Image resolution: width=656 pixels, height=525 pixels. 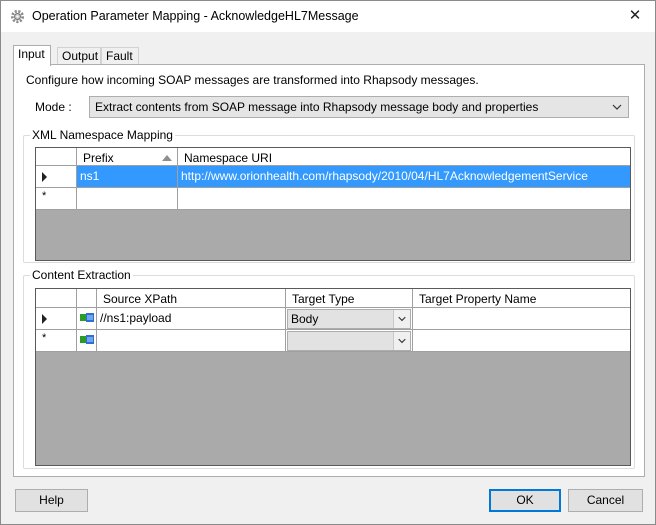 I want to click on target-type-cell: Body, so click(x=349, y=319).